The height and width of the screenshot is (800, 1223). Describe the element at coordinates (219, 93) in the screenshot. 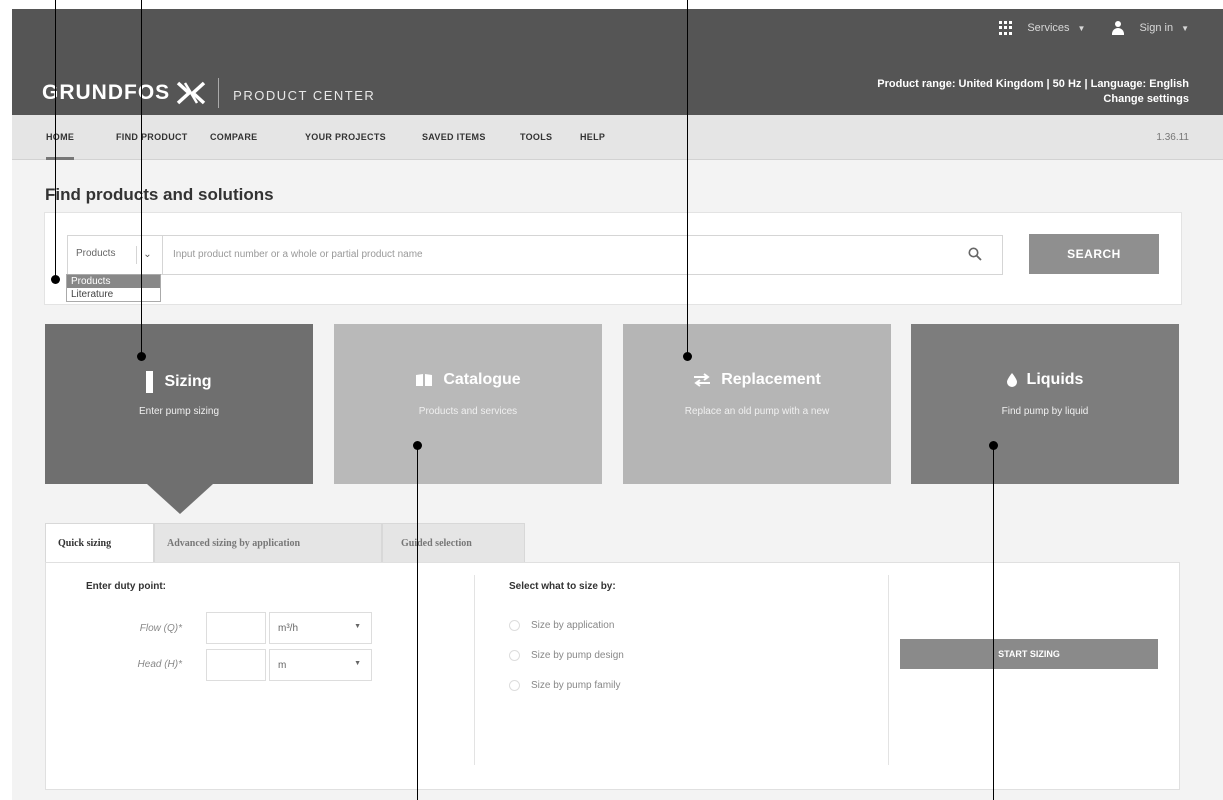

I see `logo-divider` at that location.